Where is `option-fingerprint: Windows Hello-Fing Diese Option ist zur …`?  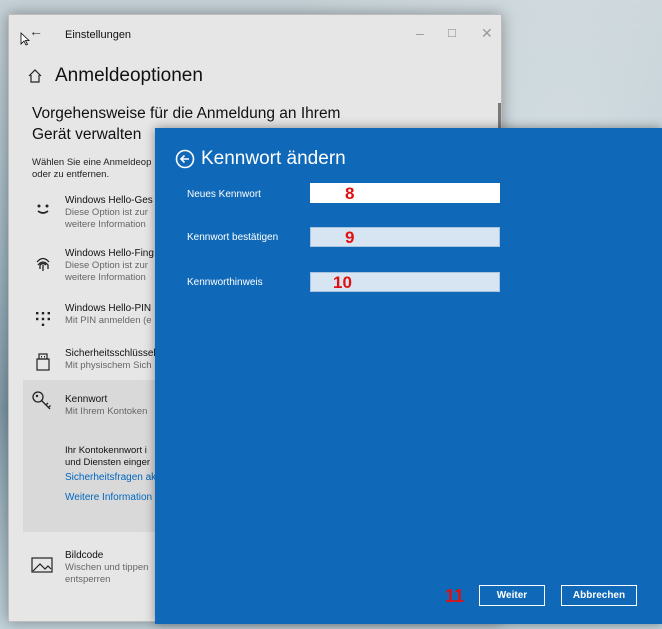
option-fingerprint: Windows Hello-Fing Diese Option ist zur … is located at coordinates (93, 271).